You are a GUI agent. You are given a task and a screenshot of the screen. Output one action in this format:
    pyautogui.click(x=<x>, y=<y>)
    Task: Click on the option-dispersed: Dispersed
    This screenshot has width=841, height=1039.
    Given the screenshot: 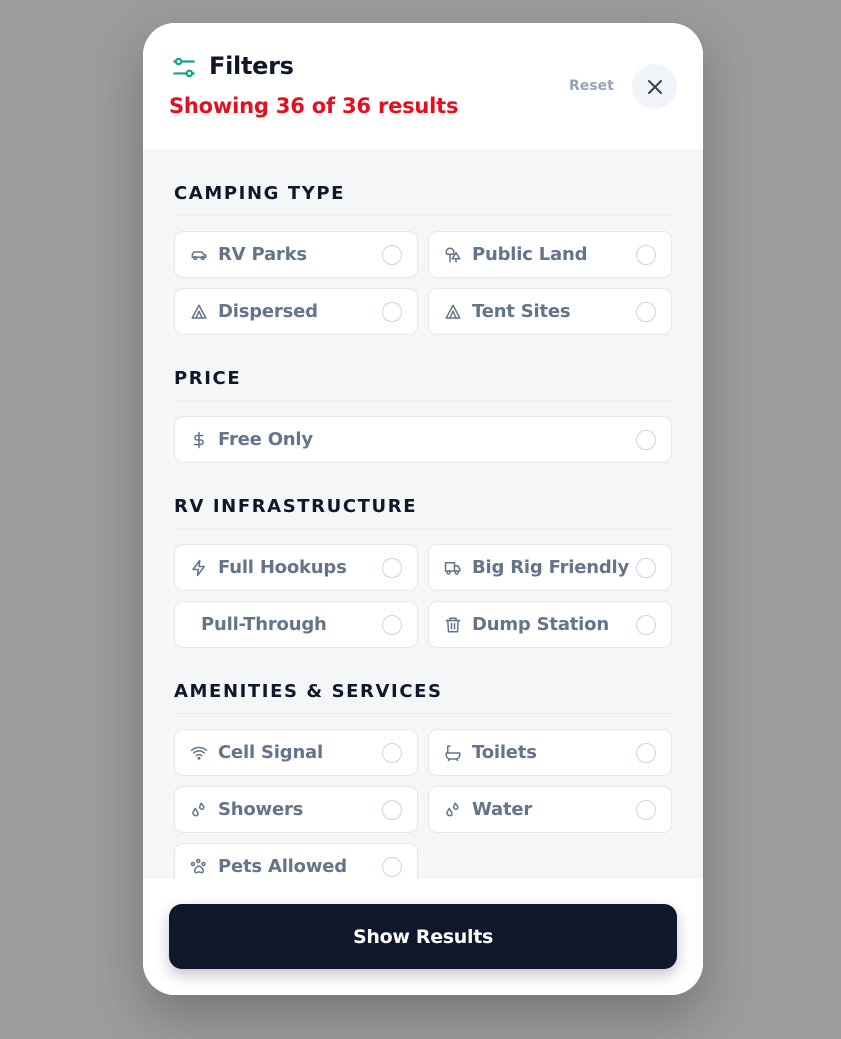 What is the action you would take?
    pyautogui.click(x=296, y=311)
    